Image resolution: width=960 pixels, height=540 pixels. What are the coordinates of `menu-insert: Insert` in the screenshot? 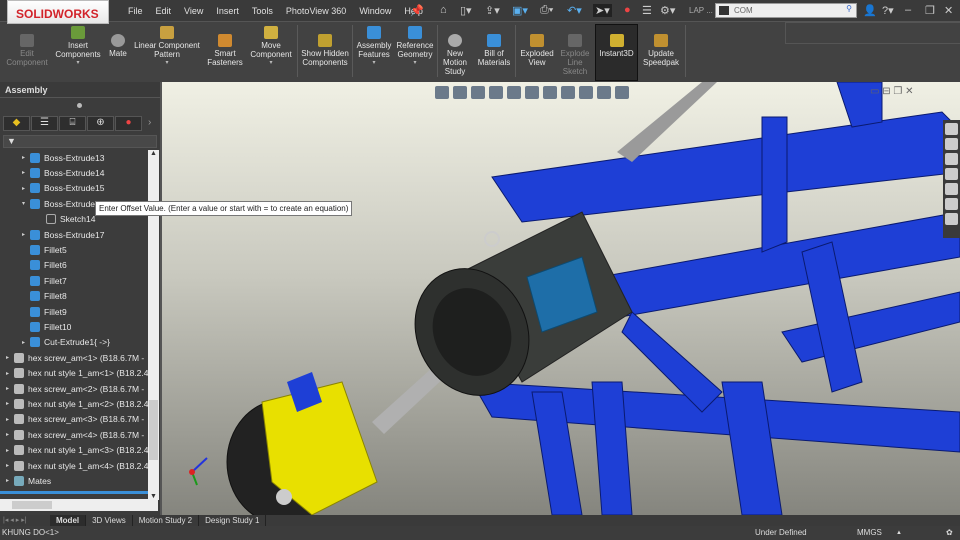 It's located at (227, 11).